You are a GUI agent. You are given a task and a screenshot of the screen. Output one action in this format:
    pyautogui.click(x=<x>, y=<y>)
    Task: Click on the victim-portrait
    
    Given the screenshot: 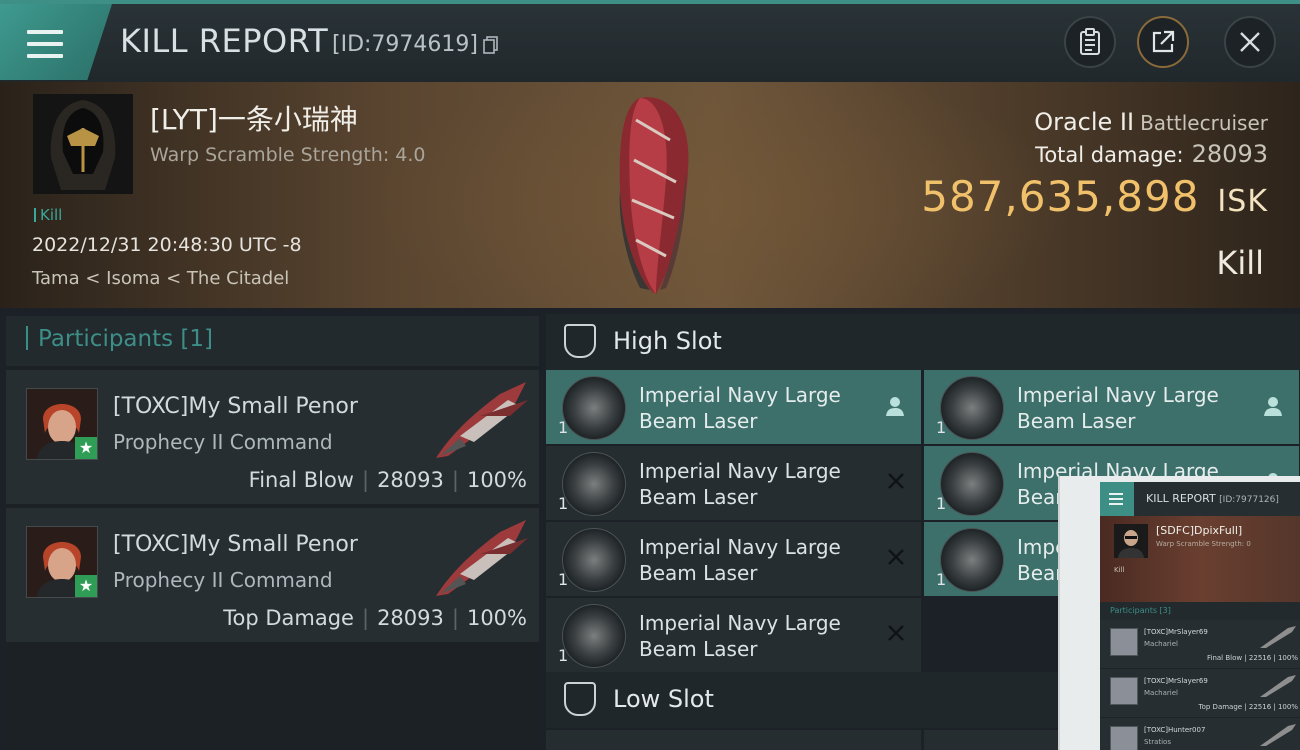 What is the action you would take?
    pyautogui.click(x=83, y=144)
    